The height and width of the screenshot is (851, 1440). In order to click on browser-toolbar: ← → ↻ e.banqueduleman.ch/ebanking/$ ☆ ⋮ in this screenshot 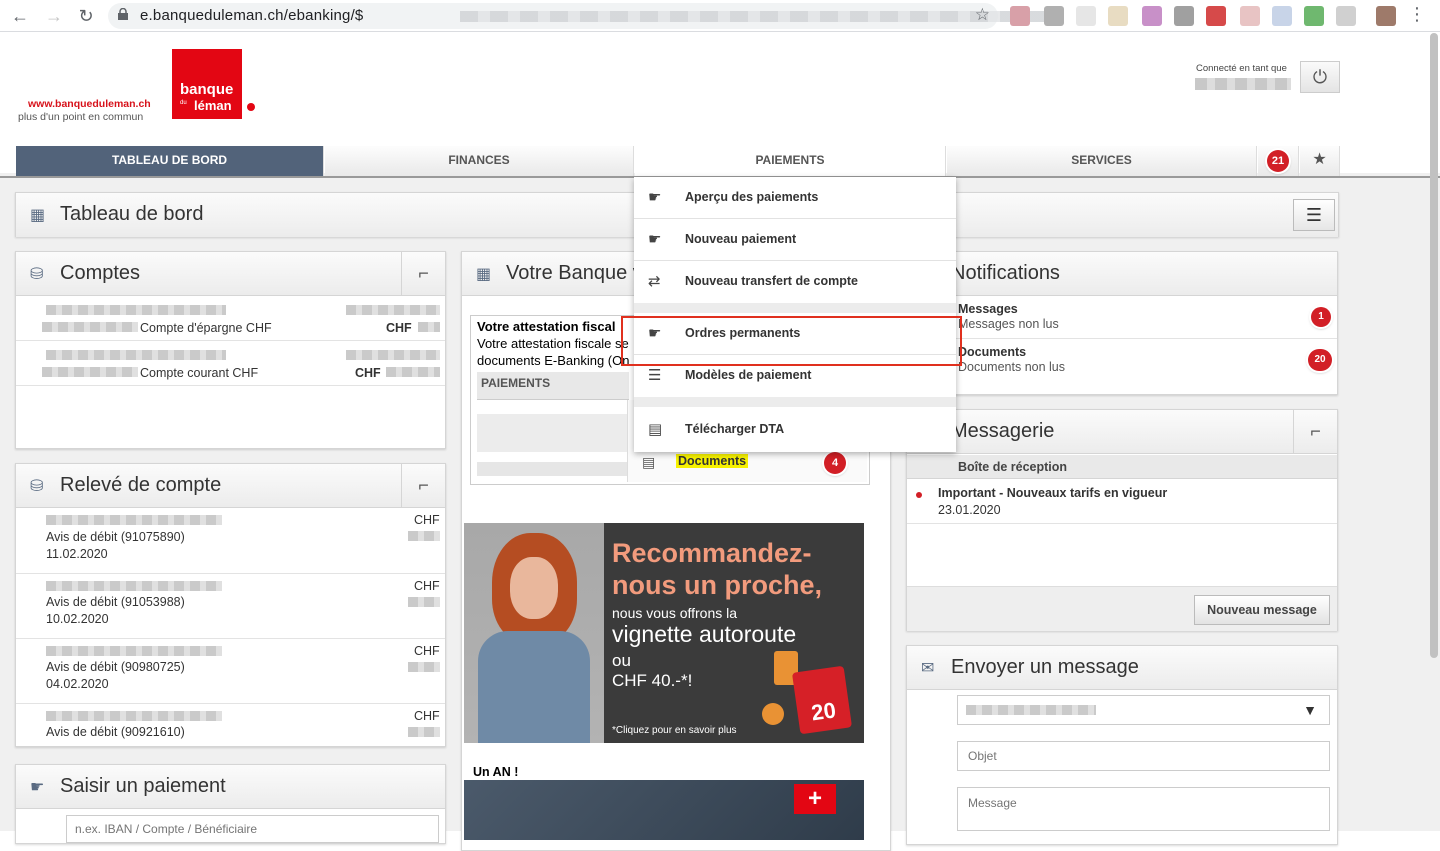, I will do `click(720, 16)`.